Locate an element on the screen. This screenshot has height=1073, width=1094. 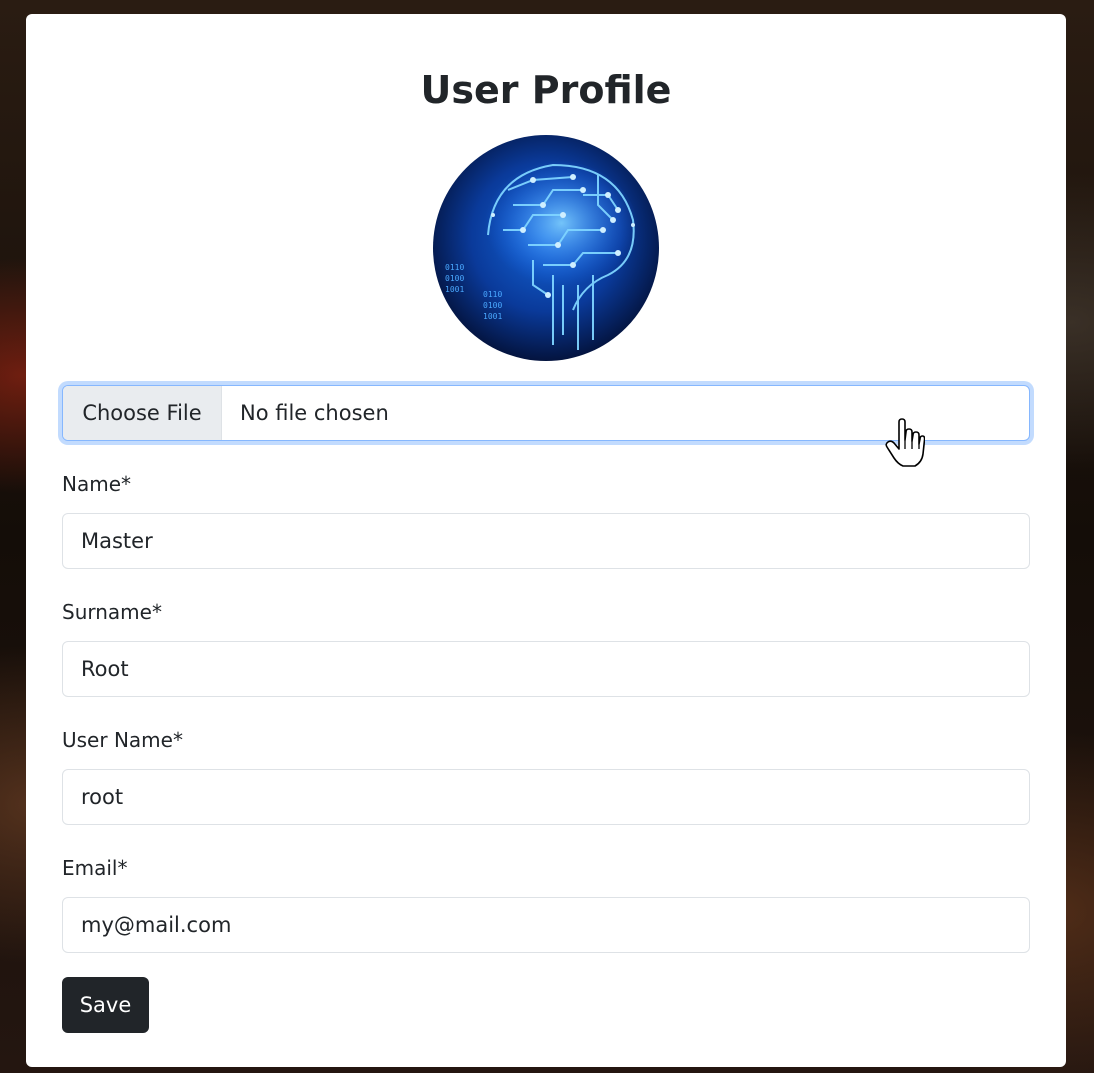
avatar: 0110 0100 1001 0110 0100 1001 is located at coordinates (546, 248).